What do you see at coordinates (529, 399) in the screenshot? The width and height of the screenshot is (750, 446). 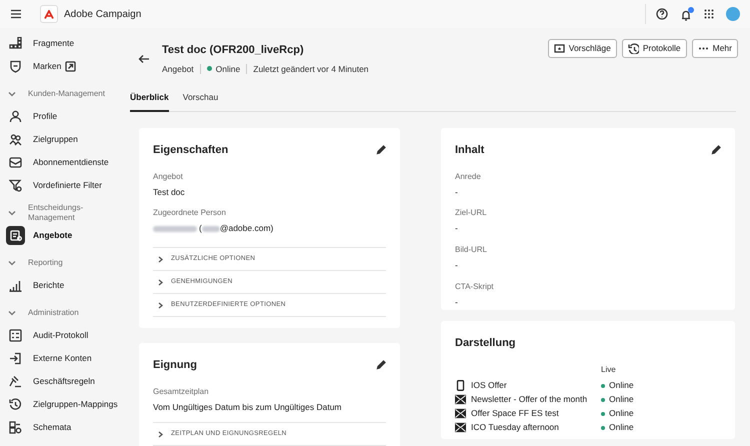 I see `offer-name: Newsletter - Offer of the month` at bounding box center [529, 399].